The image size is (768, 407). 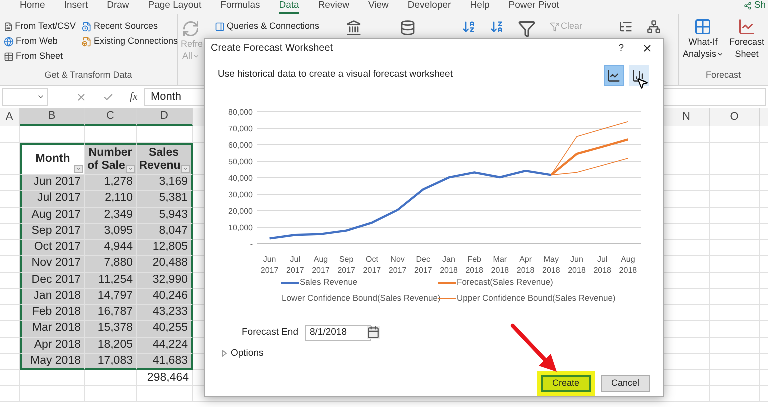 What do you see at coordinates (165, 296) in the screenshot?
I see `table-cell: 40,246` at bounding box center [165, 296].